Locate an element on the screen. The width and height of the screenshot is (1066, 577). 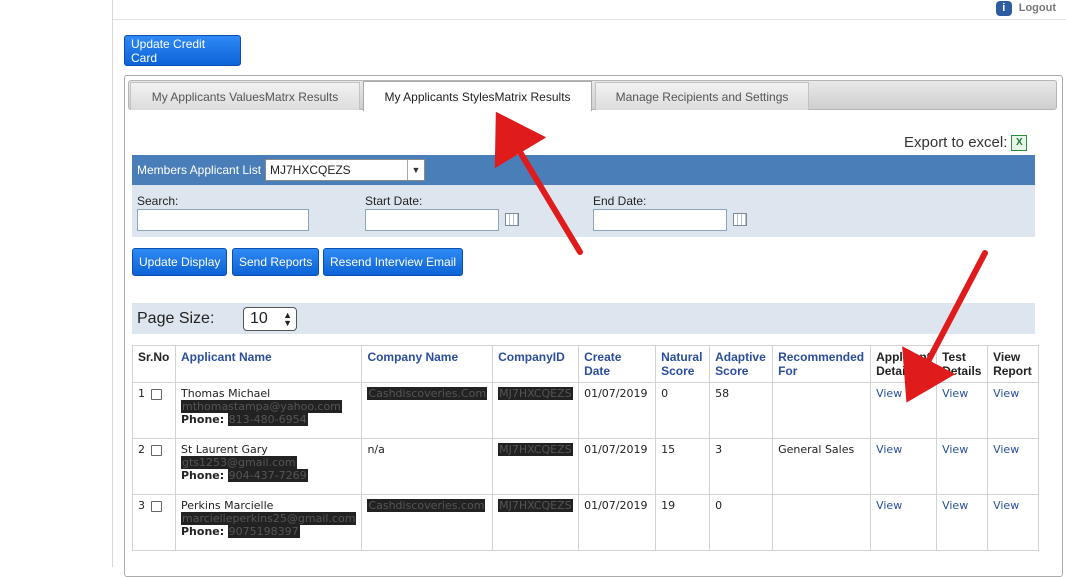
page-size-bar: Page Size: 10 ▲ ▼ is located at coordinates (583, 318).